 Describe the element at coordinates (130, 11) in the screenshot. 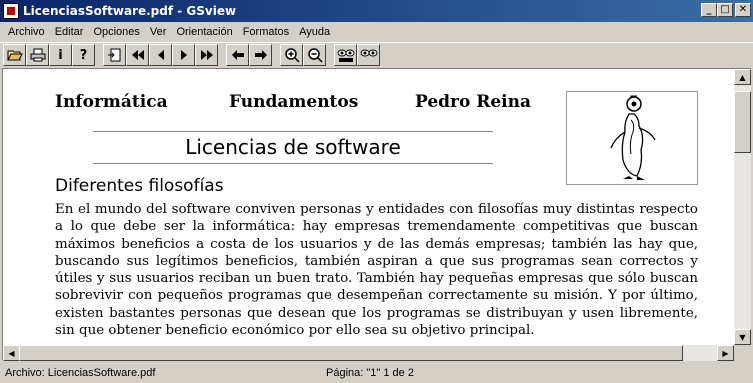

I see `window-title: LicenciasSoftware.pdf - GSview` at that location.